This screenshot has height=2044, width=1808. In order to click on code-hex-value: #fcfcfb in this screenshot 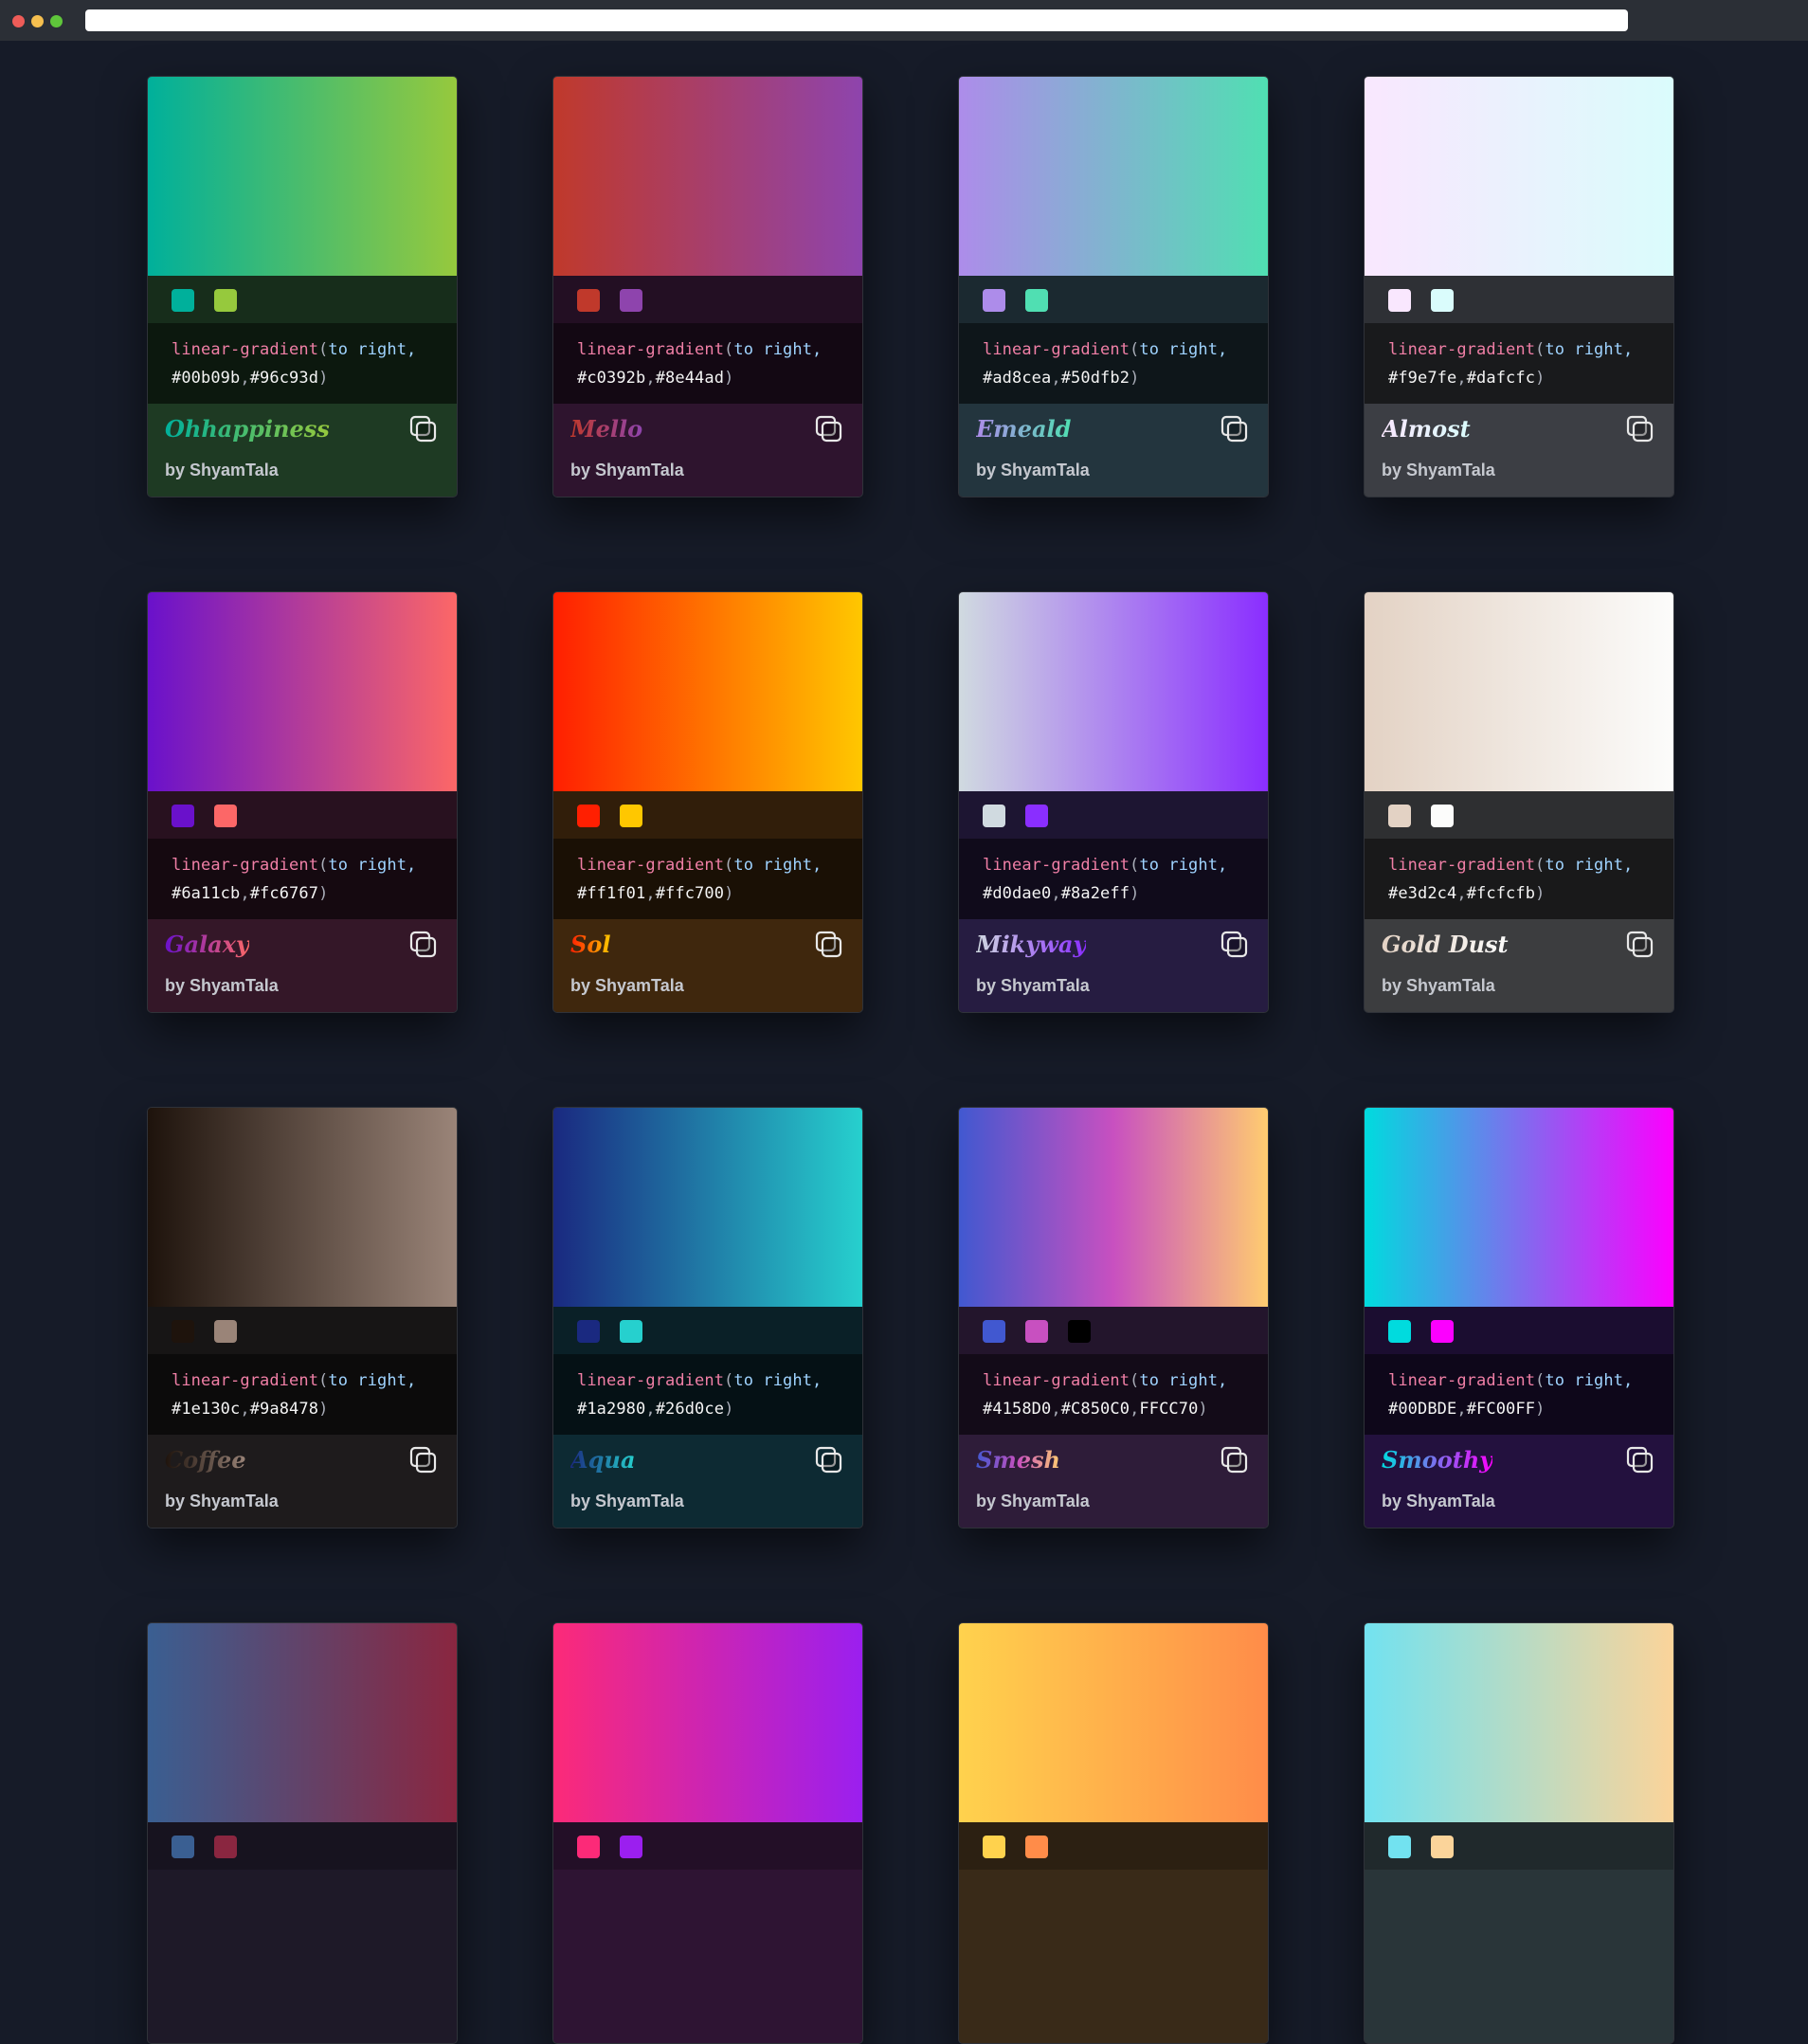, I will do `click(1501, 894)`.